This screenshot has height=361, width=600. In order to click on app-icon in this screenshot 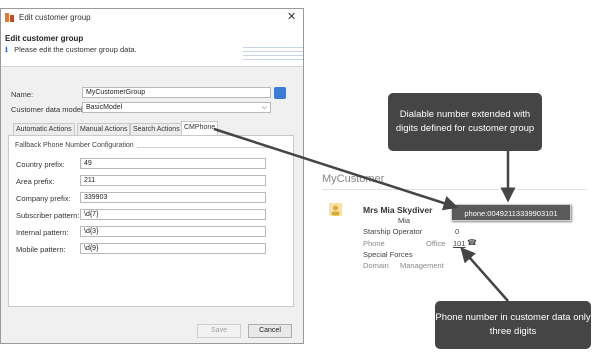, I will do `click(9, 17)`.